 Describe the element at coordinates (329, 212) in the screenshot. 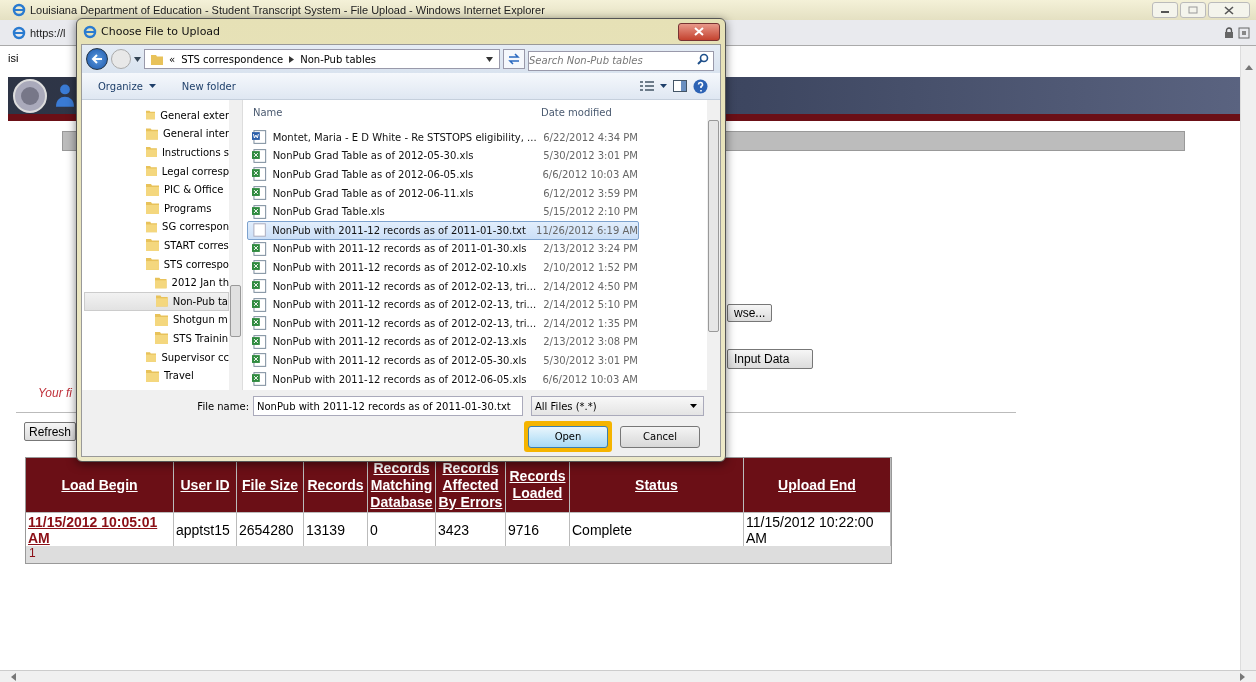

I see `file-name: NonPub Grad Table.xls` at that location.